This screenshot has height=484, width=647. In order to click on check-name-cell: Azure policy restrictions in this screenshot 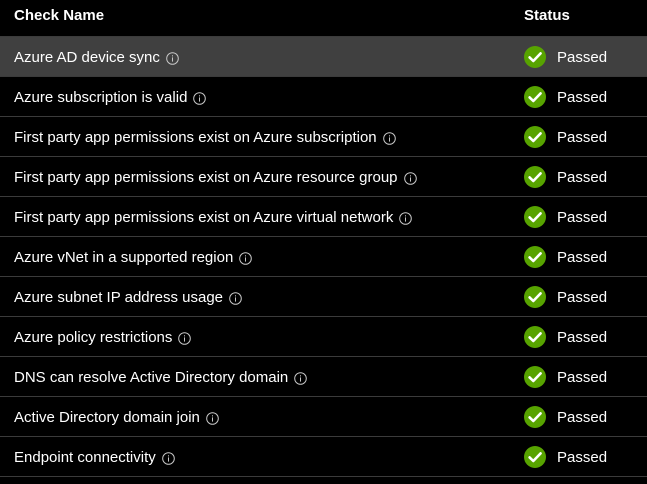, I will do `click(103, 337)`.